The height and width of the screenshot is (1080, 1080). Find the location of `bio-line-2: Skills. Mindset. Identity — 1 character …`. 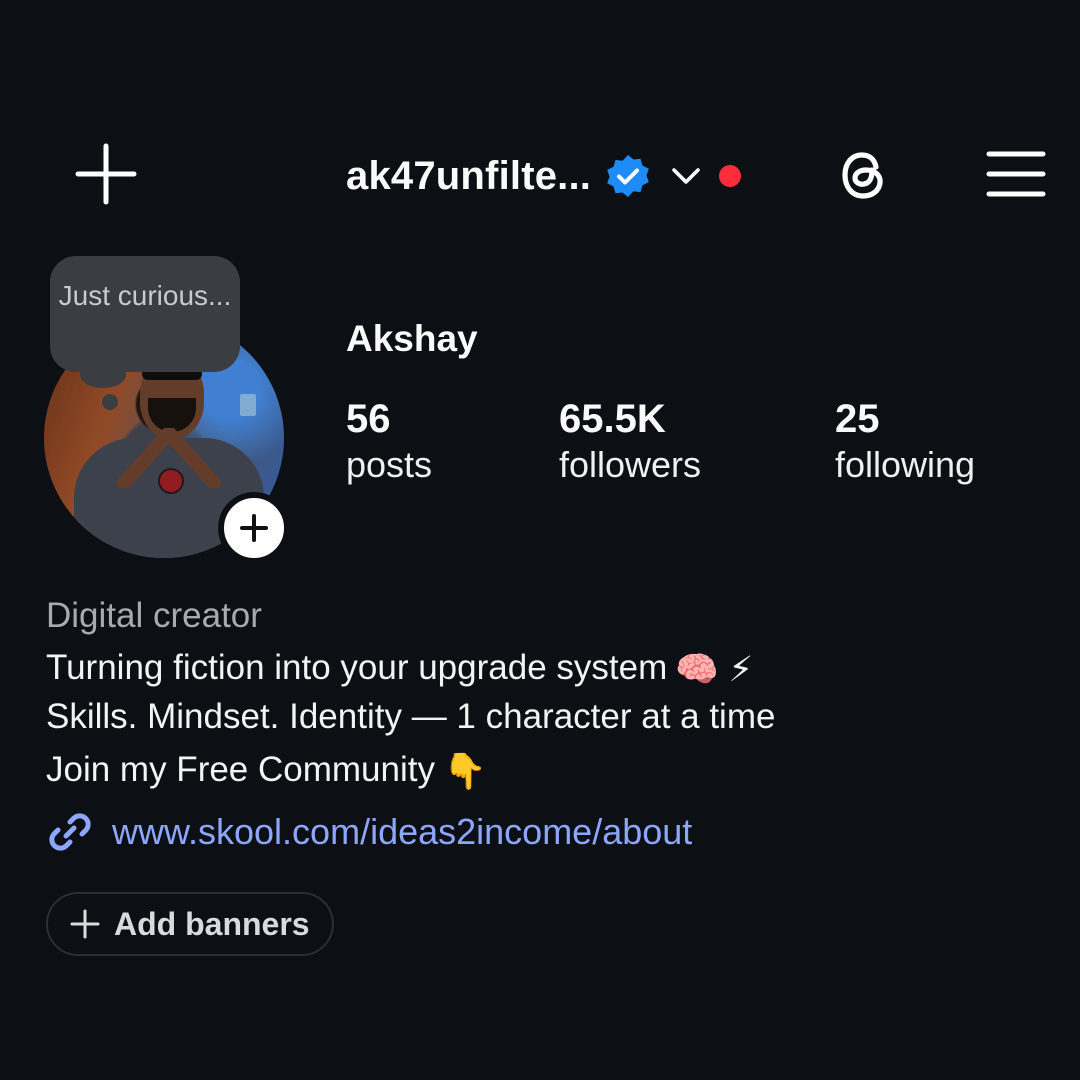

bio-line-2: Skills. Mindset. Identity — 1 character … is located at coordinates (411, 716).